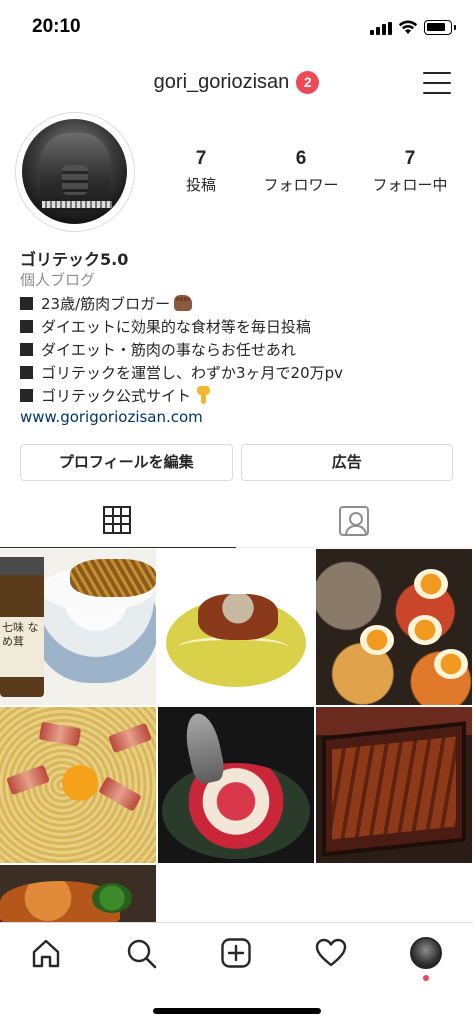 The width and height of the screenshot is (473, 1024). What do you see at coordinates (58, 280) in the screenshot?
I see `profile-category: 個人ブログ` at bounding box center [58, 280].